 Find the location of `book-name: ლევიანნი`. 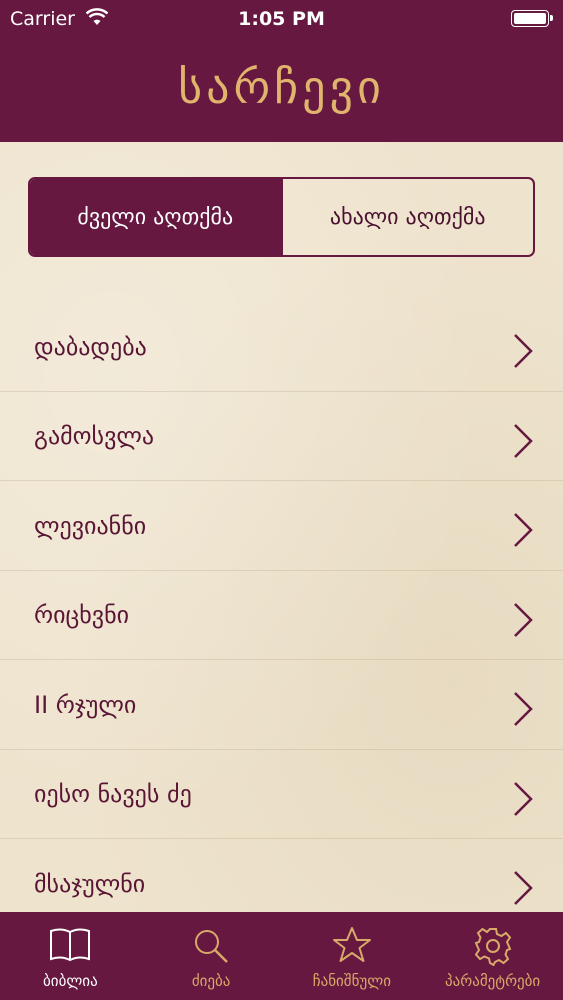

book-name: ლევიანნი is located at coordinates (90, 525).